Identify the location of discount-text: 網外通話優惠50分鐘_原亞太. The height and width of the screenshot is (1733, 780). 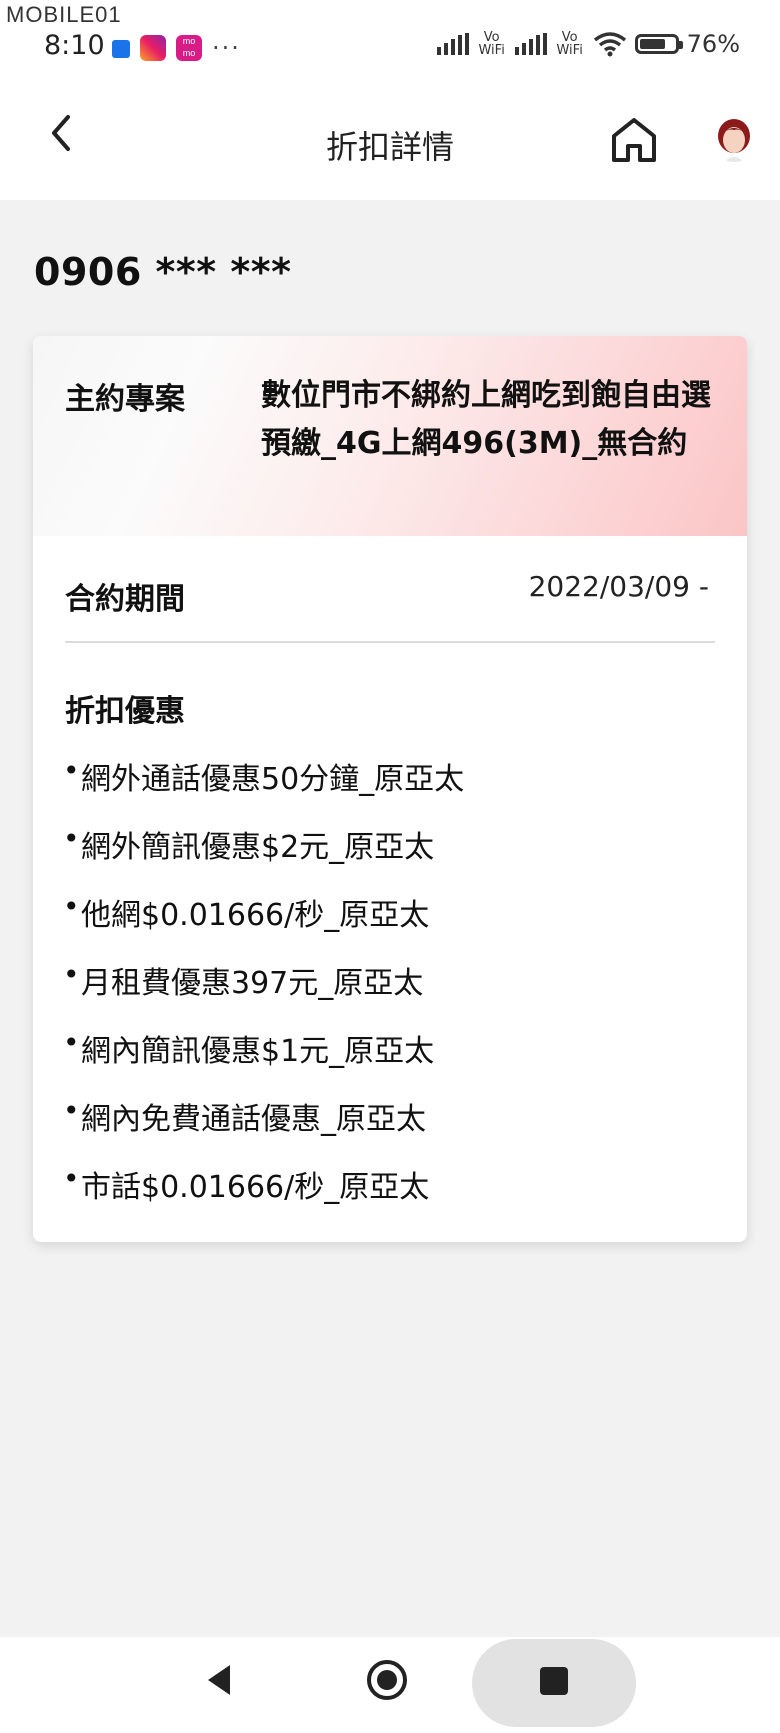
(273, 779).